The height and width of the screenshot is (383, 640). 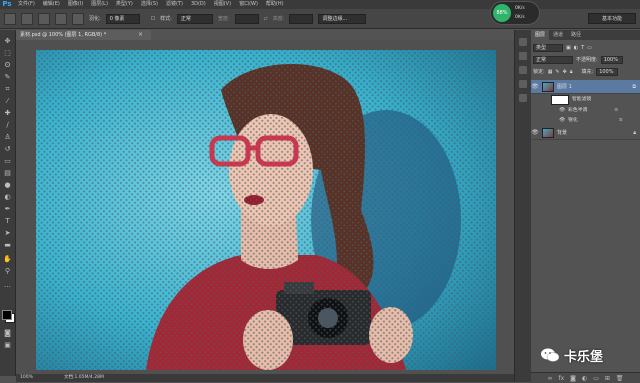 I want to click on opacity-input: 100%, so click(x=611, y=59).